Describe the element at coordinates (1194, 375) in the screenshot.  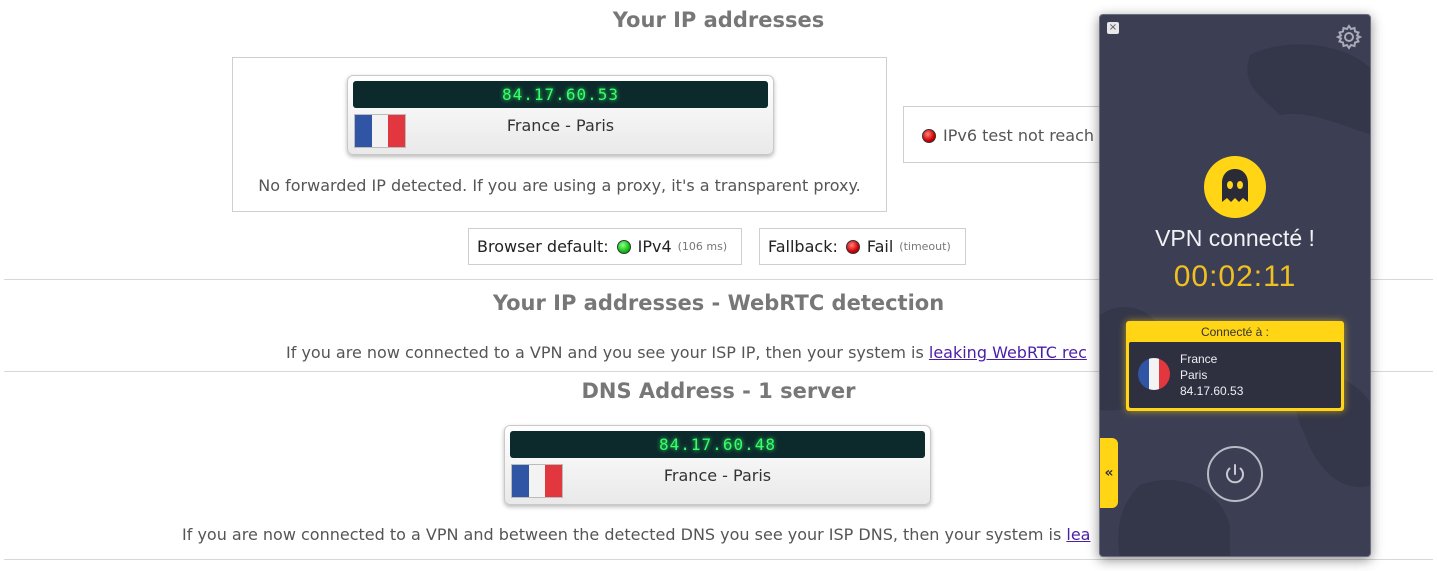
I see `server-city: Paris` at that location.